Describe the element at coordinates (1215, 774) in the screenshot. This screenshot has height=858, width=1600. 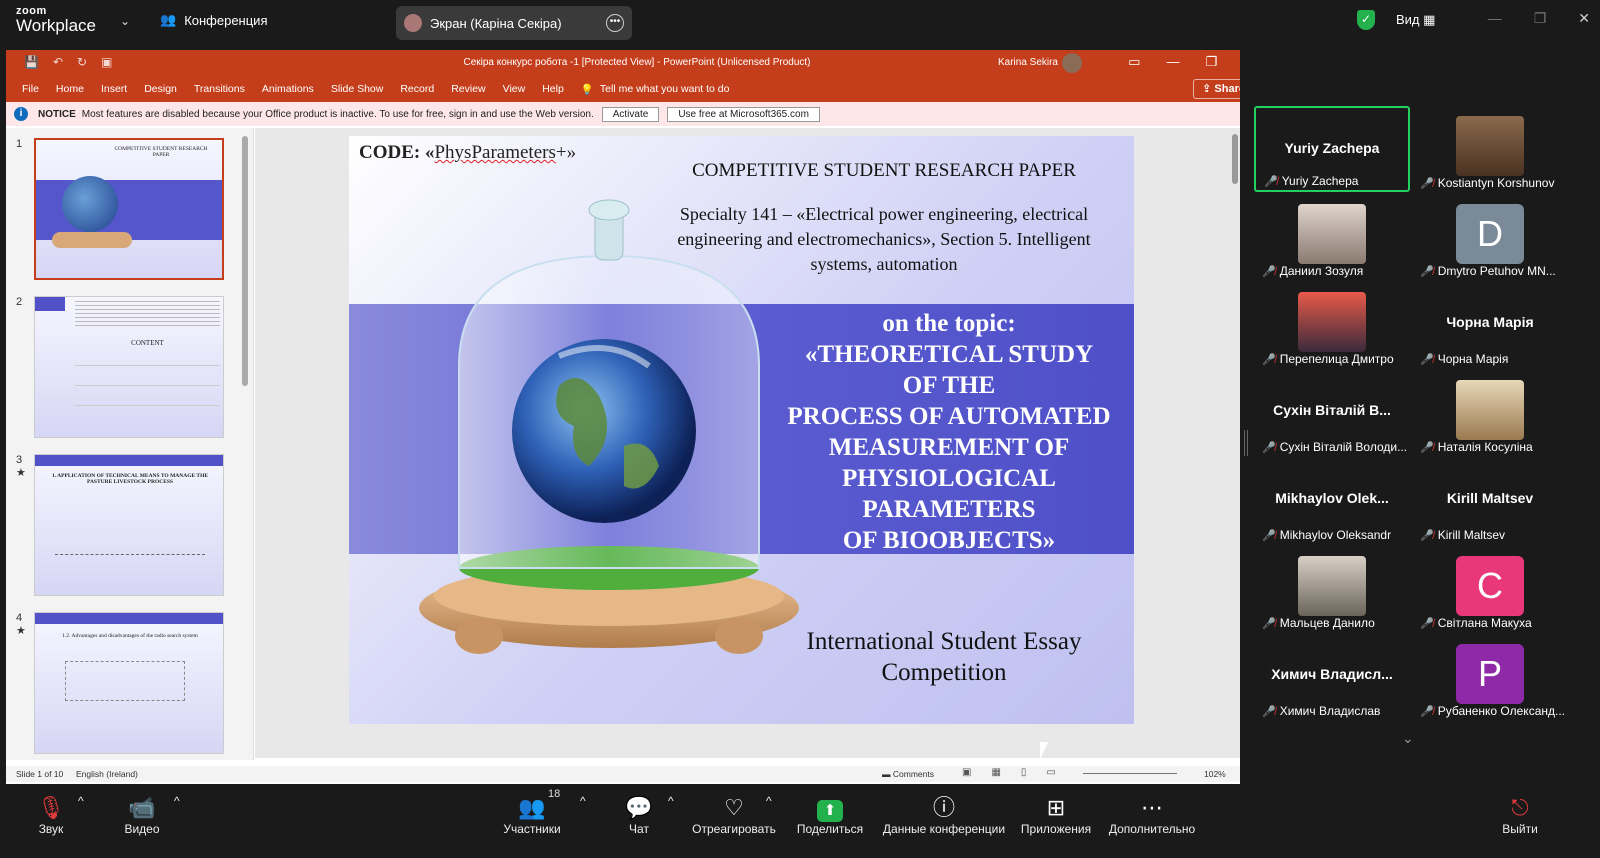
I see `zoom-percent: 102%` at that location.